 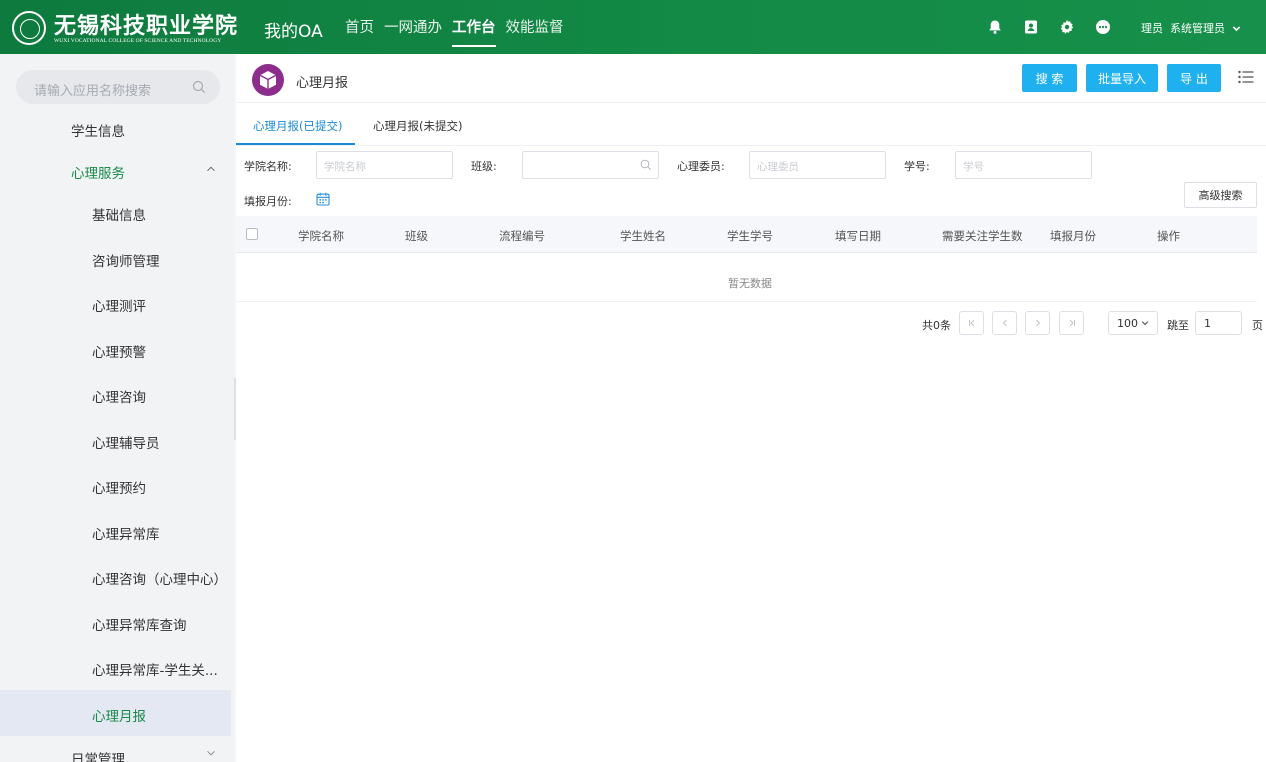 I want to click on sidebar-item-psych-consult: 心理咨询, so click(x=117, y=395).